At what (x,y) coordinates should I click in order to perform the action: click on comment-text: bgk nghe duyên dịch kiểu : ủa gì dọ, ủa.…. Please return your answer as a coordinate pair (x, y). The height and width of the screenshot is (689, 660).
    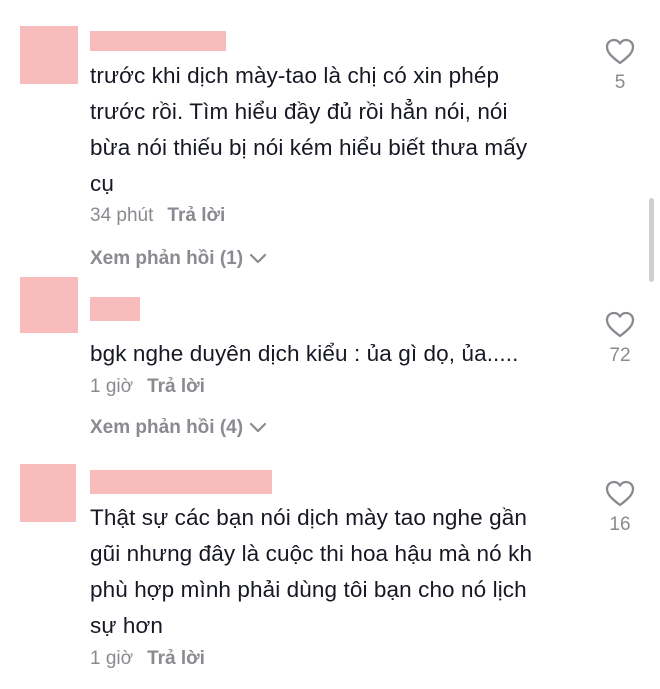
    Looking at the image, I should click on (304, 353).